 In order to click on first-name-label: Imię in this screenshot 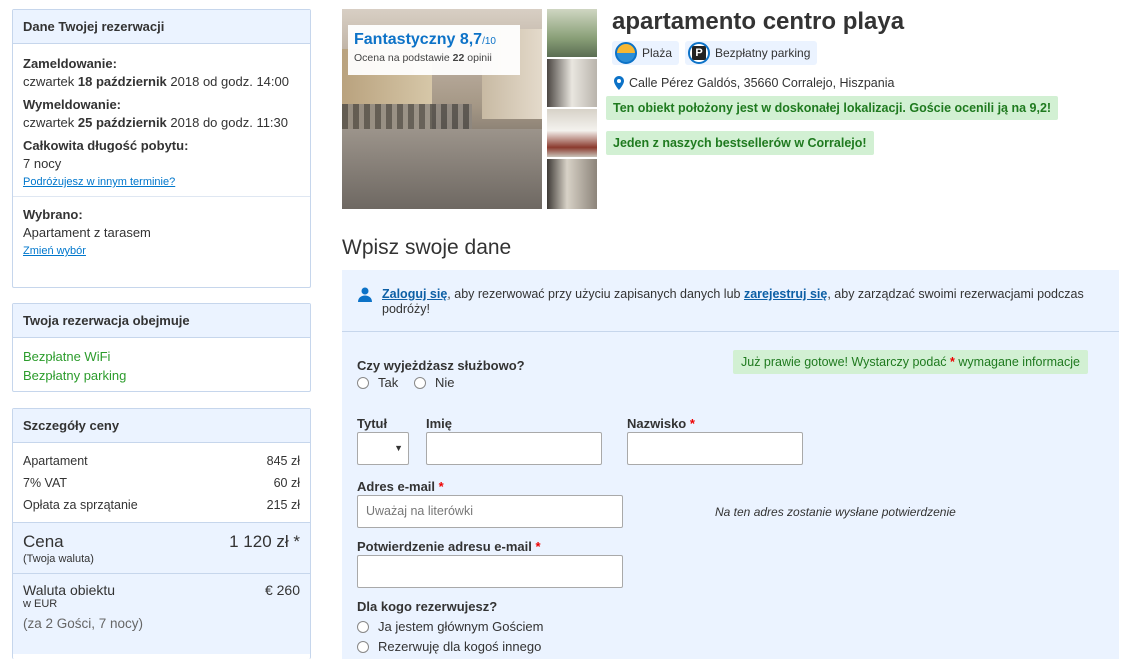, I will do `click(439, 423)`.